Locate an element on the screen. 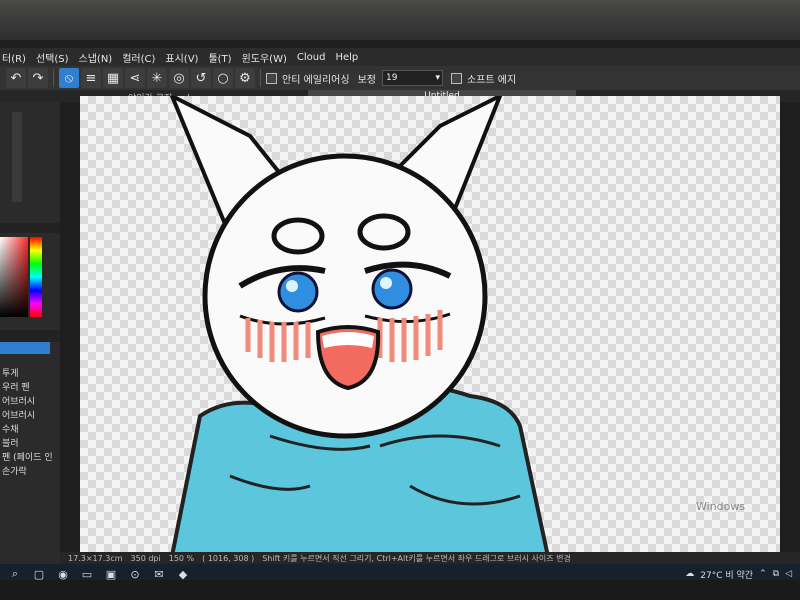 This screenshot has width=800, height=600. right-eye-highlight is located at coordinates (386, 283).